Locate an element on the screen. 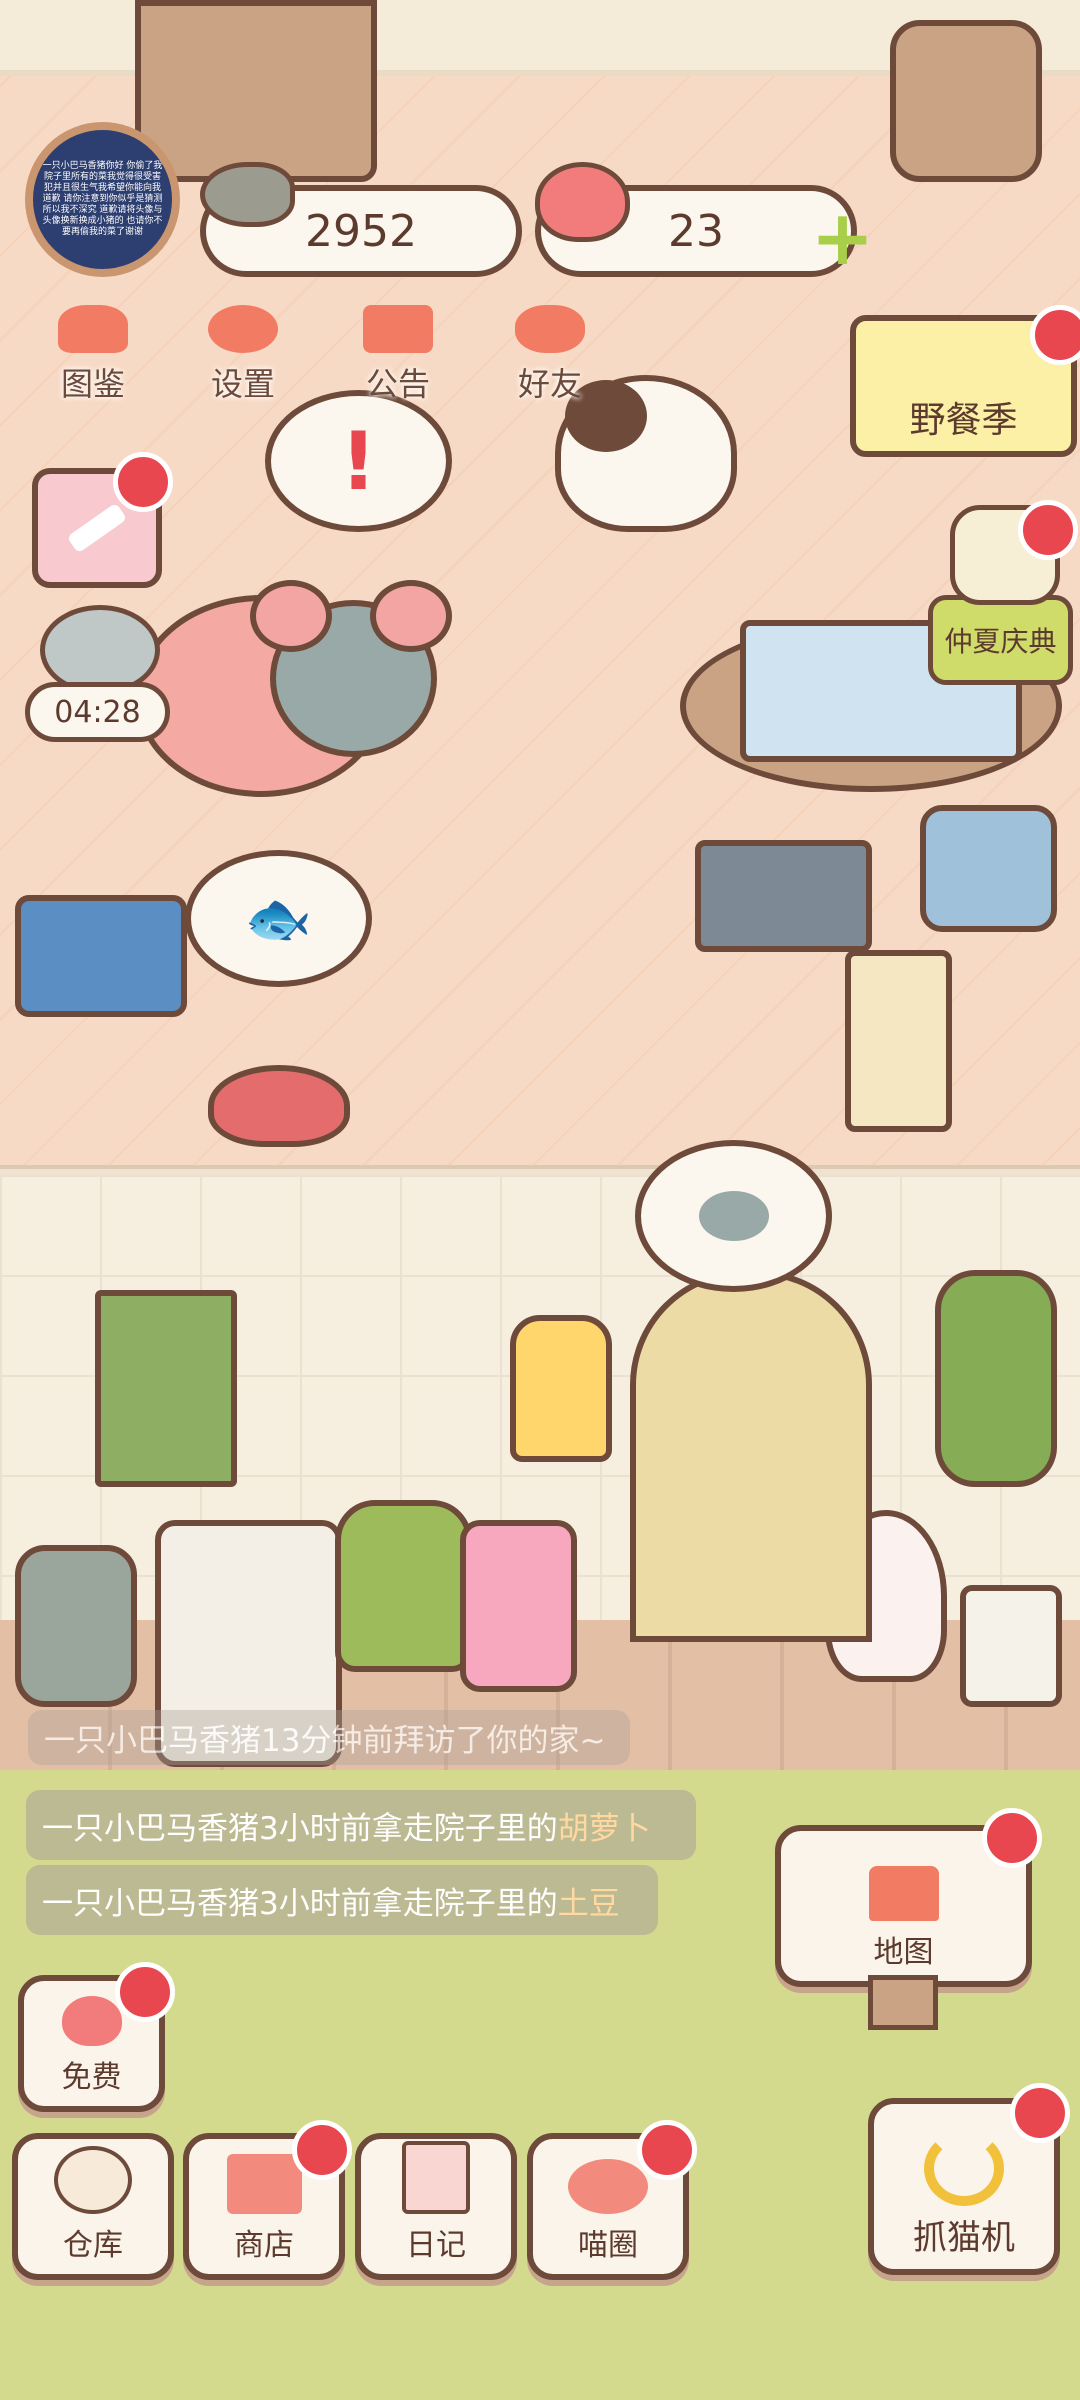 This screenshot has height=2400, width=1080. cat-book-icon is located at coordinates (93, 329).